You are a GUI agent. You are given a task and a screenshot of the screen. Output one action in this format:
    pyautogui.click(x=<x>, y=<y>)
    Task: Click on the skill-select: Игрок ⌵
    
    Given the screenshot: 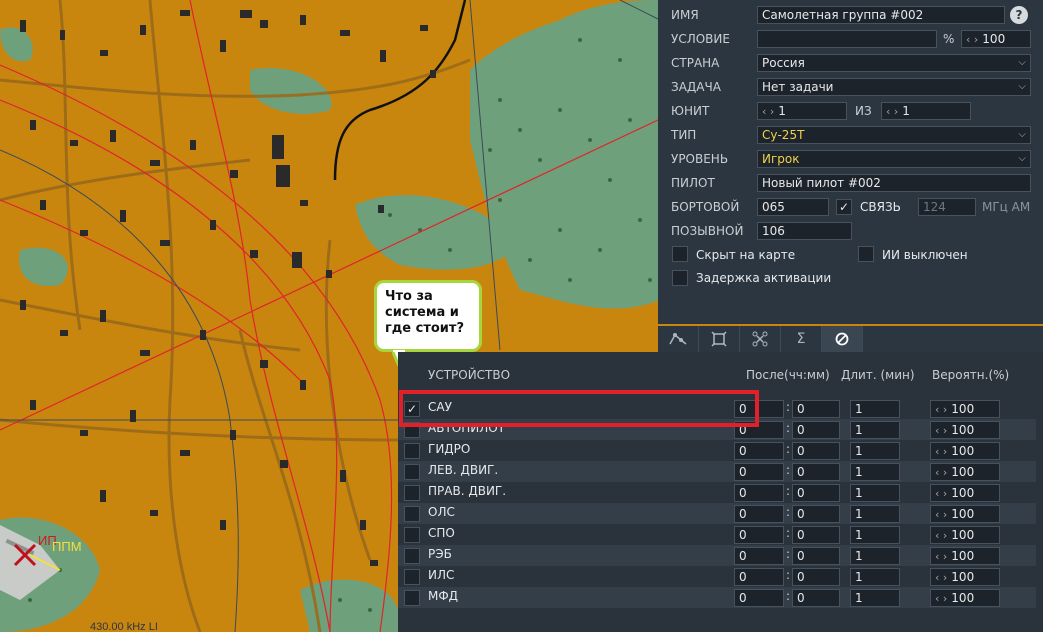 What is the action you would take?
    pyautogui.click(x=894, y=159)
    